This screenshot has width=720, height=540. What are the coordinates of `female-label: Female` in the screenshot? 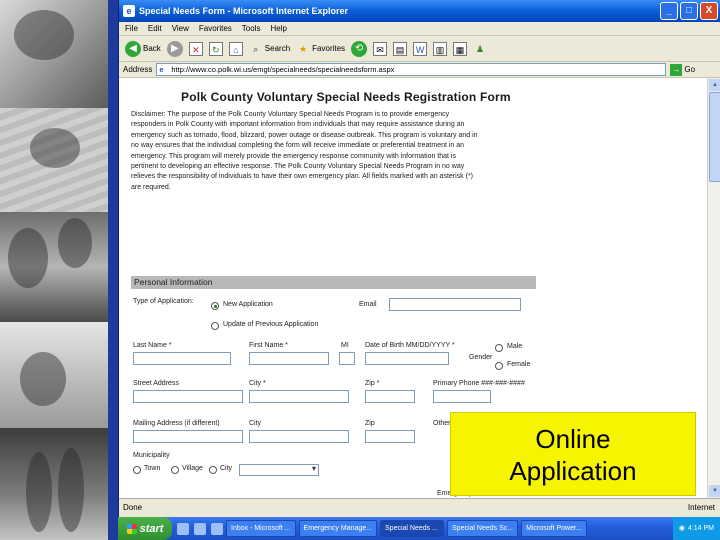 It's located at (519, 364).